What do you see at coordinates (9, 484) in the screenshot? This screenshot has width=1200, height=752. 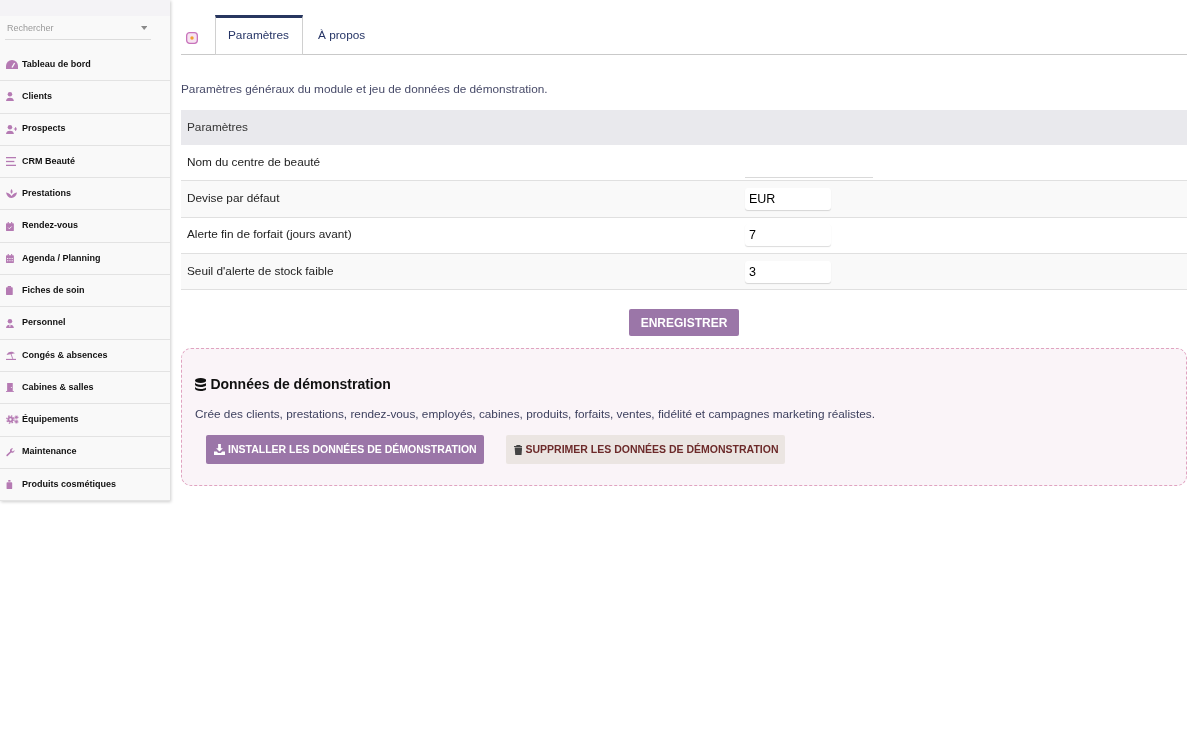 I see `bottle-icon` at bounding box center [9, 484].